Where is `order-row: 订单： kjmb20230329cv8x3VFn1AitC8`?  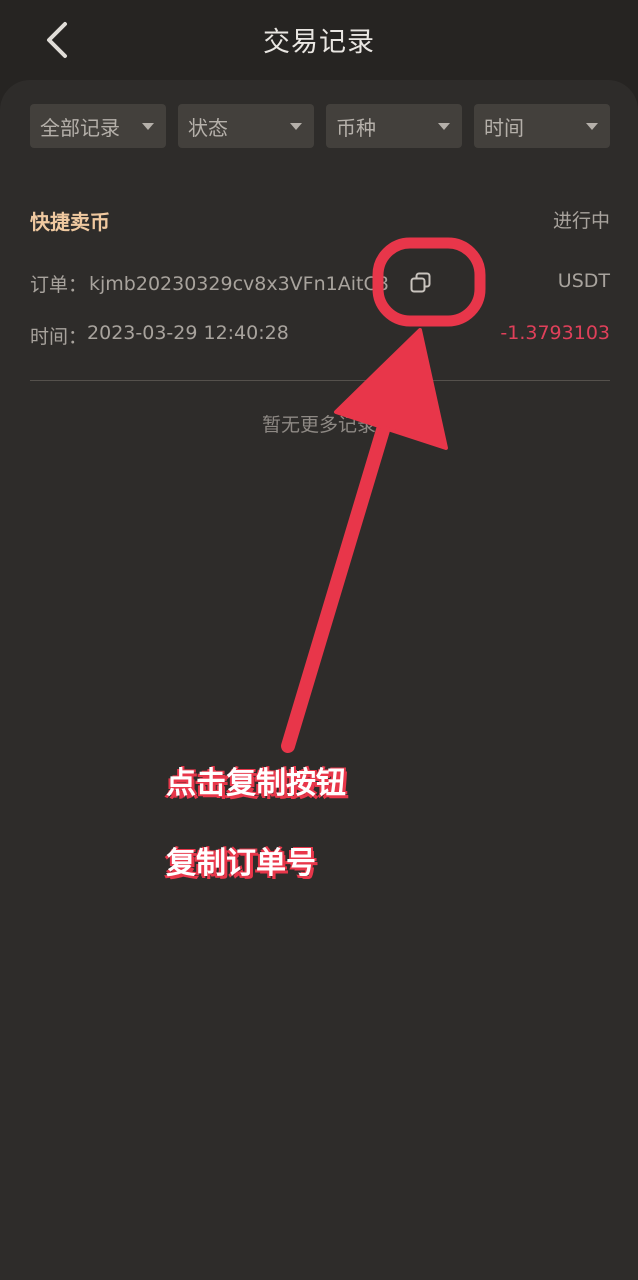 order-row: 订单： kjmb20230329cv8x3VFn1AitC8 is located at coordinates (209, 283).